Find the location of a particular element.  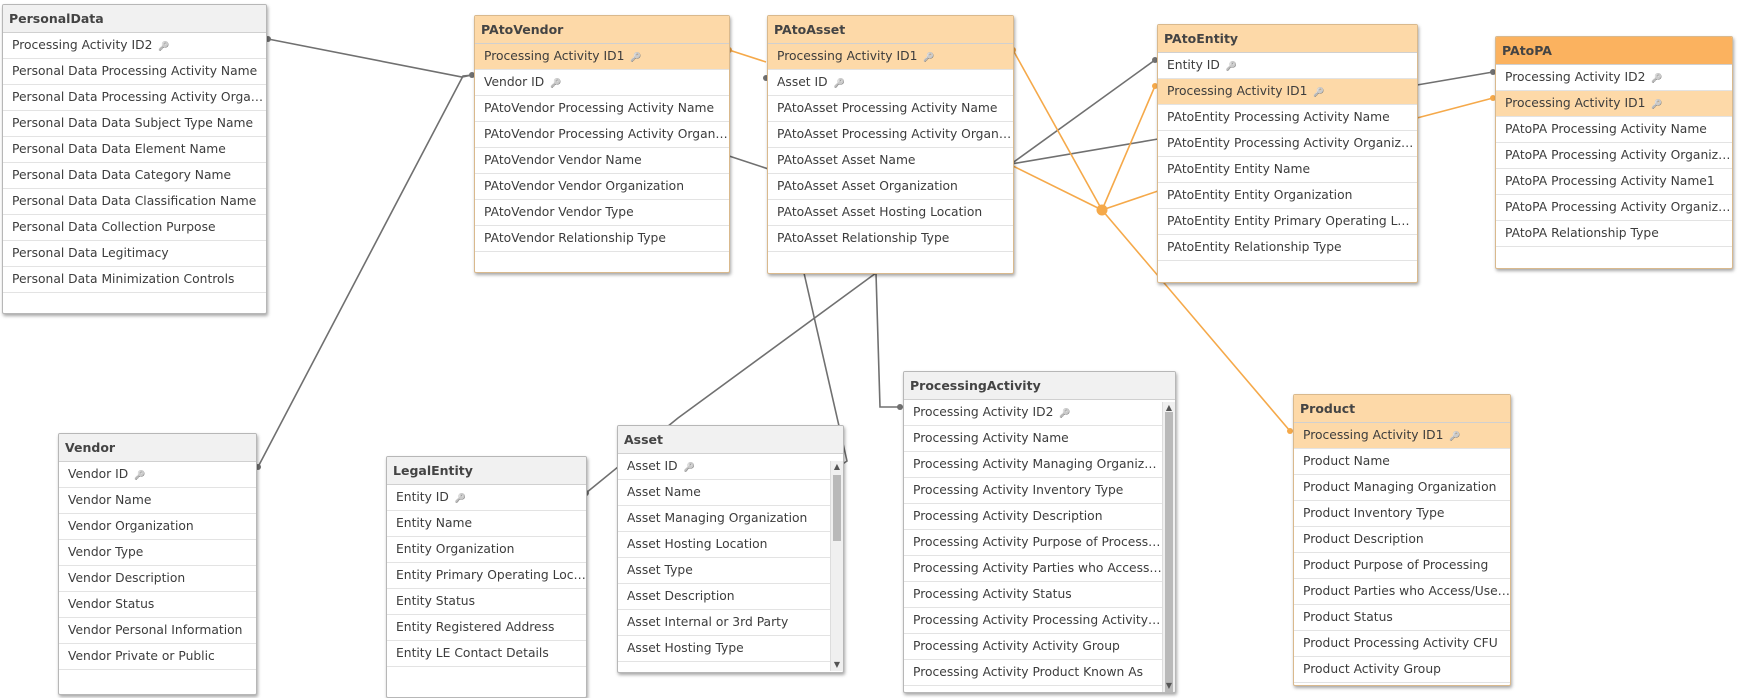

field-row: PAtoVendor Relationship Type is located at coordinates (602, 239).